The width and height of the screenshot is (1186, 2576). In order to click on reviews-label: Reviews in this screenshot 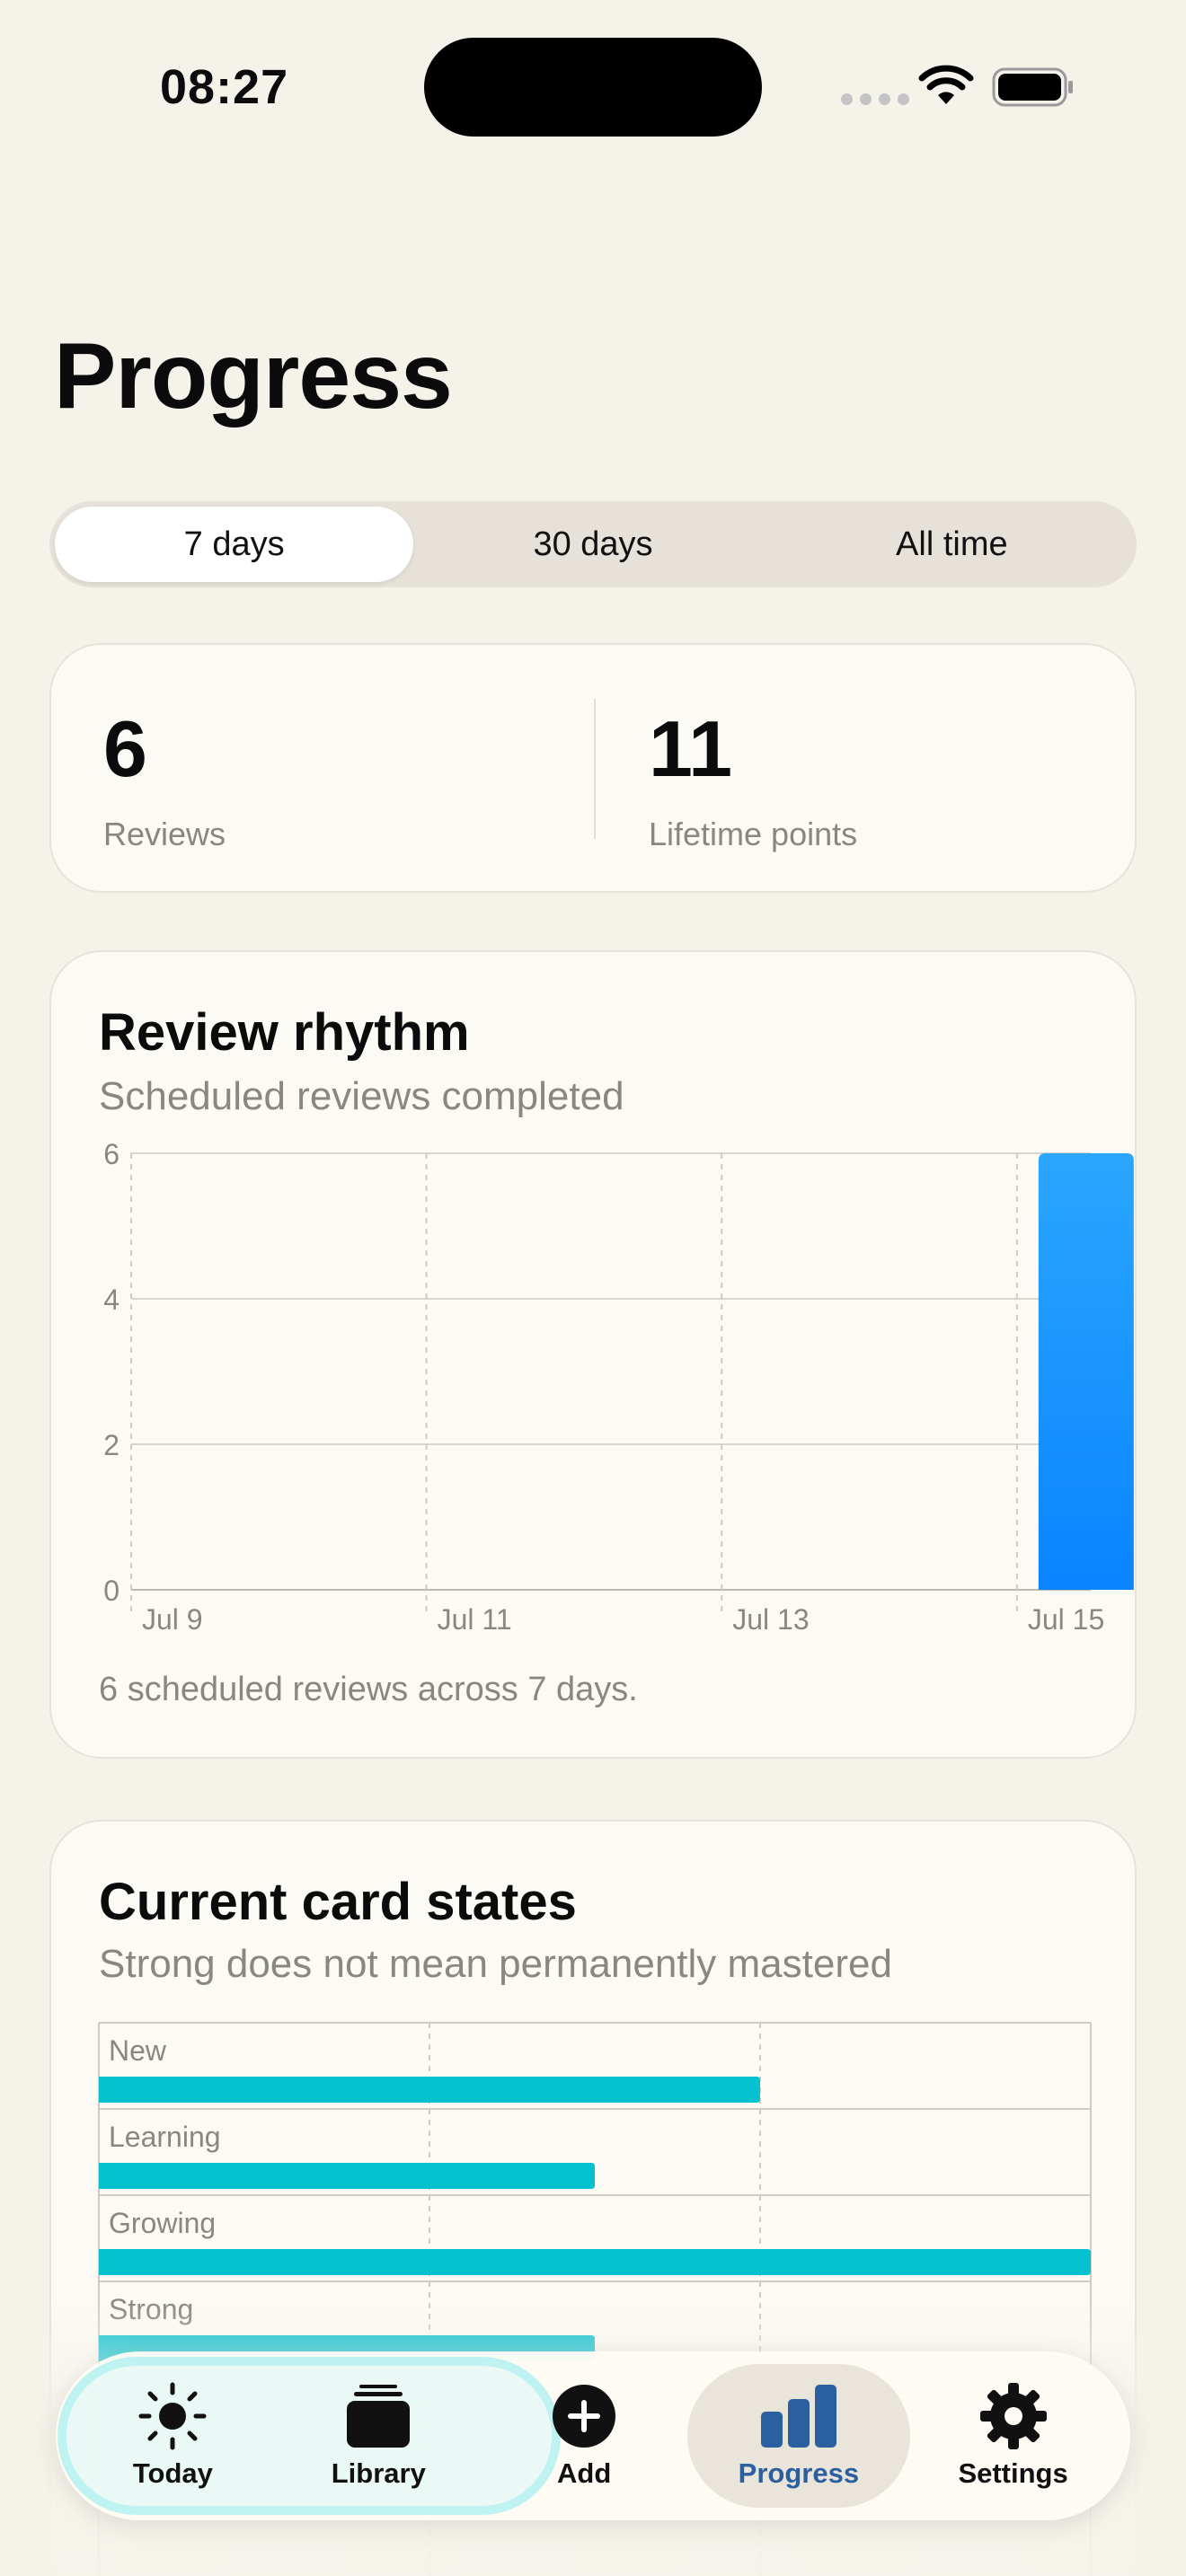, I will do `click(164, 834)`.